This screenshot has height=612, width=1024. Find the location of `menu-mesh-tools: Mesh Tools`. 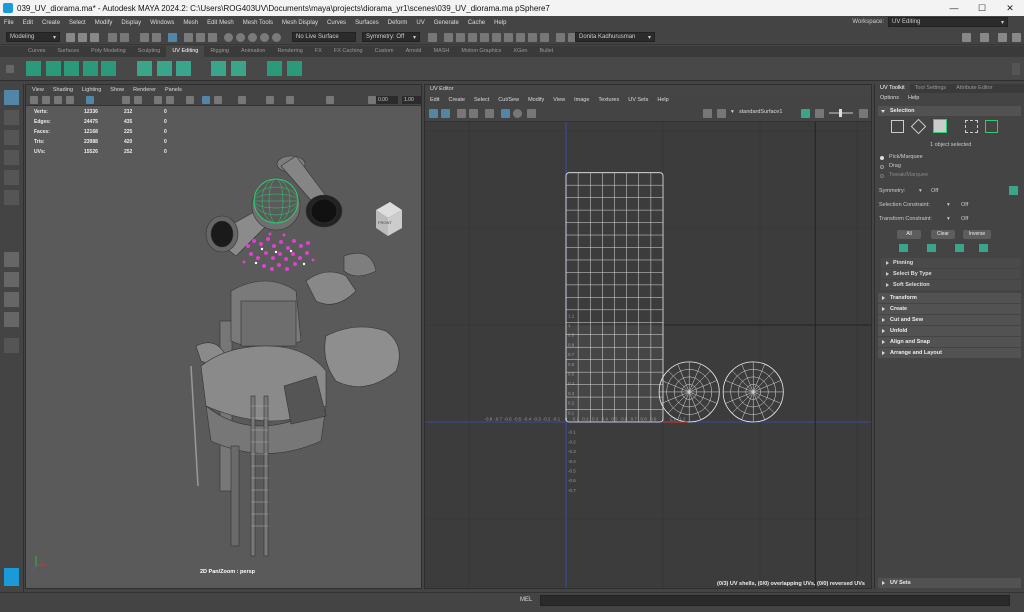

menu-mesh-tools: Mesh Tools is located at coordinates (258, 23).